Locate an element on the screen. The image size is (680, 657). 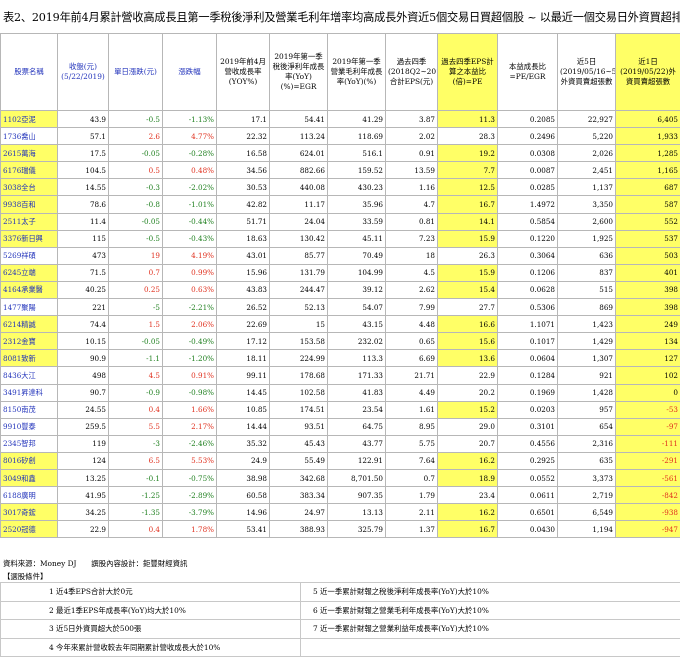
day-change-cell: -0.1 is located at coordinates (135, 478).